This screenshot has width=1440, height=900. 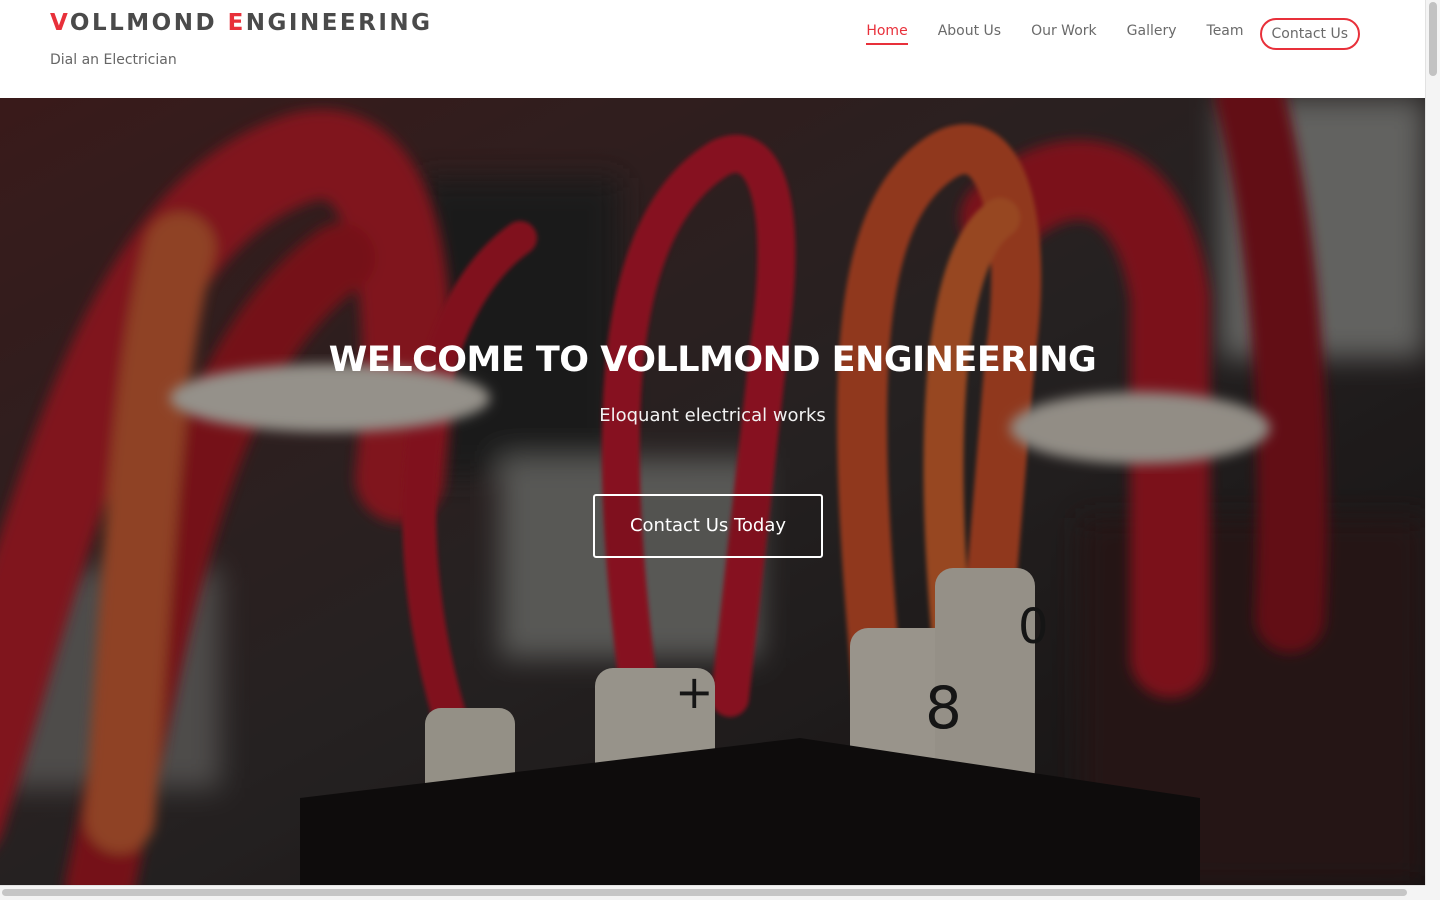 I want to click on horizontal-scrollbar, so click(x=712, y=892).